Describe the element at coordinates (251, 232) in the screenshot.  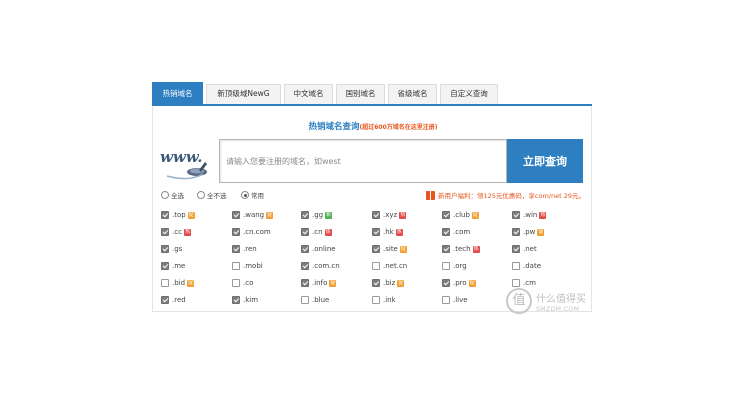
I see `tld-option: .cn.com` at that location.